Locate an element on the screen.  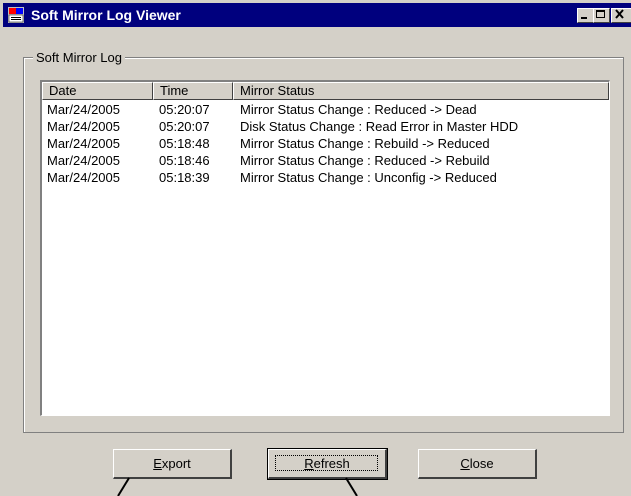
close-window-button is located at coordinates (621, 15).